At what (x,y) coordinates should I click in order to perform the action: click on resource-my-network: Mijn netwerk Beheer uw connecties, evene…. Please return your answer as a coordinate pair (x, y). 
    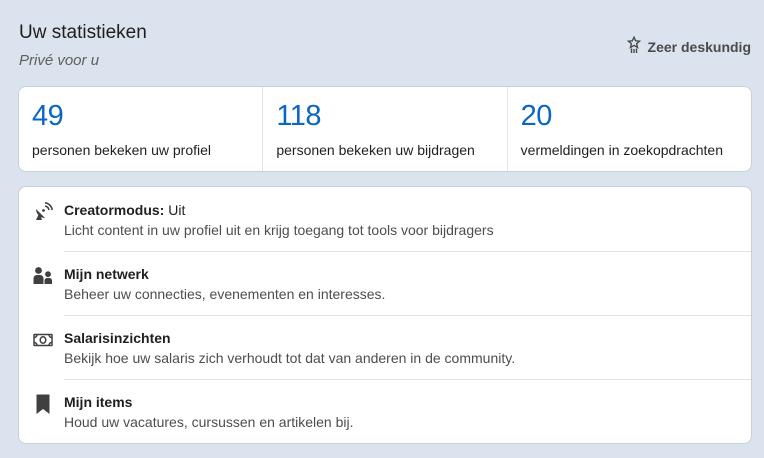
    Looking at the image, I should click on (385, 283).